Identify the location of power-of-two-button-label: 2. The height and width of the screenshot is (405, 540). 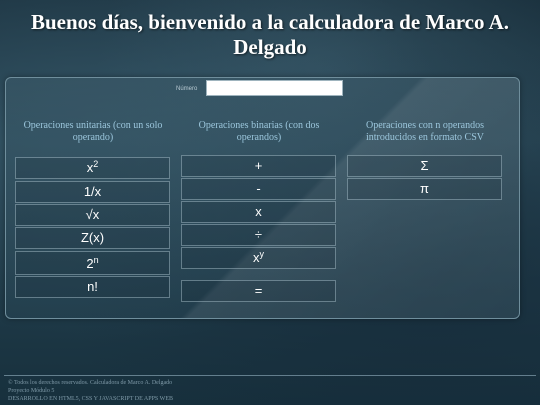
(90, 263).